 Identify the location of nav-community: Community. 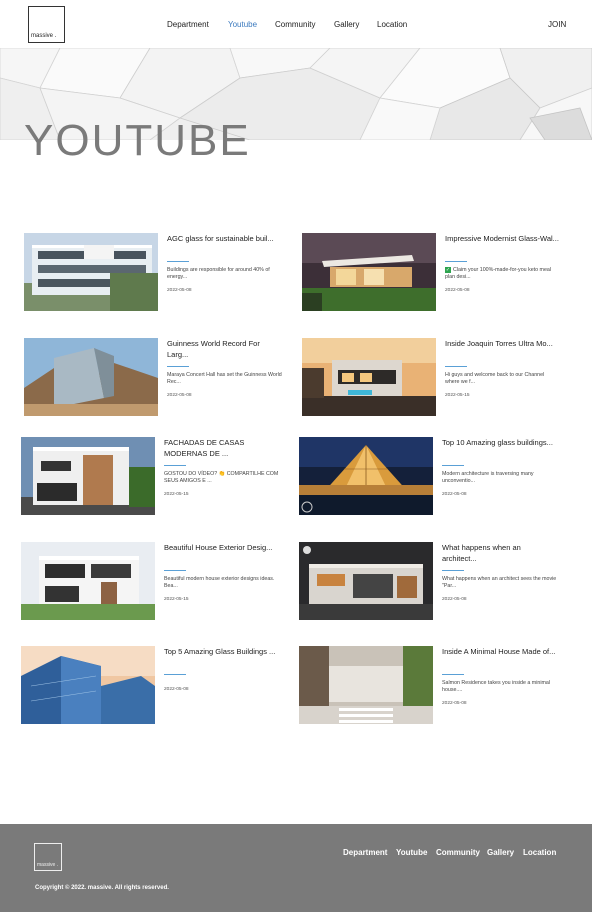
(295, 24).